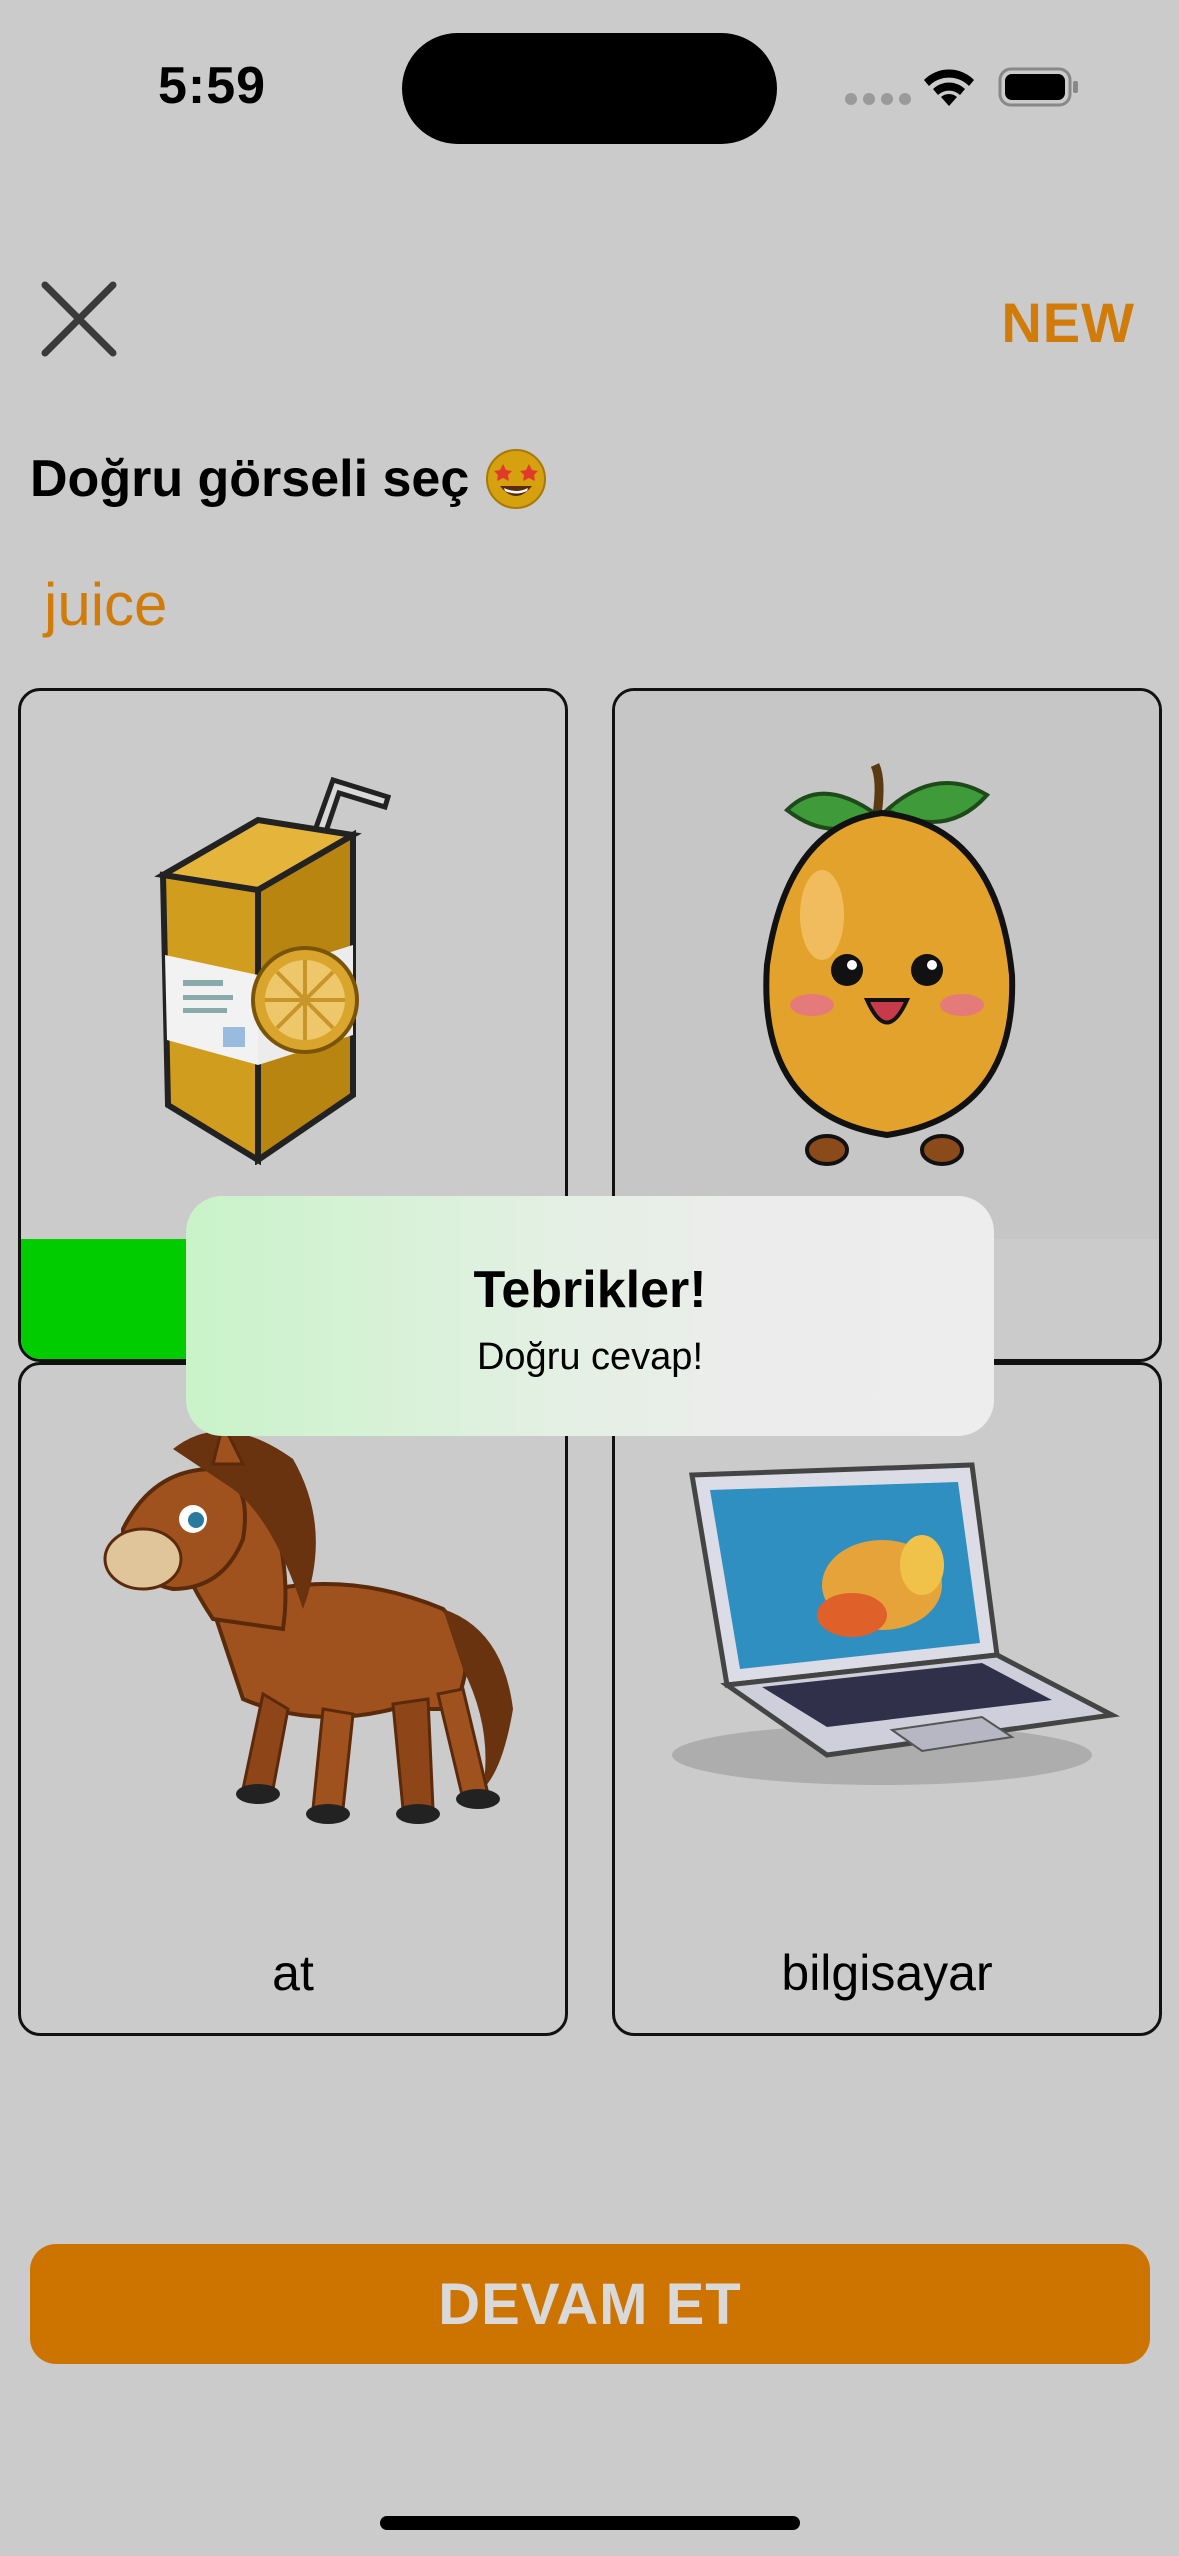 The height and width of the screenshot is (2556, 1179). What do you see at coordinates (887, 1973) in the screenshot?
I see `option-caption: bilgisayar` at bounding box center [887, 1973].